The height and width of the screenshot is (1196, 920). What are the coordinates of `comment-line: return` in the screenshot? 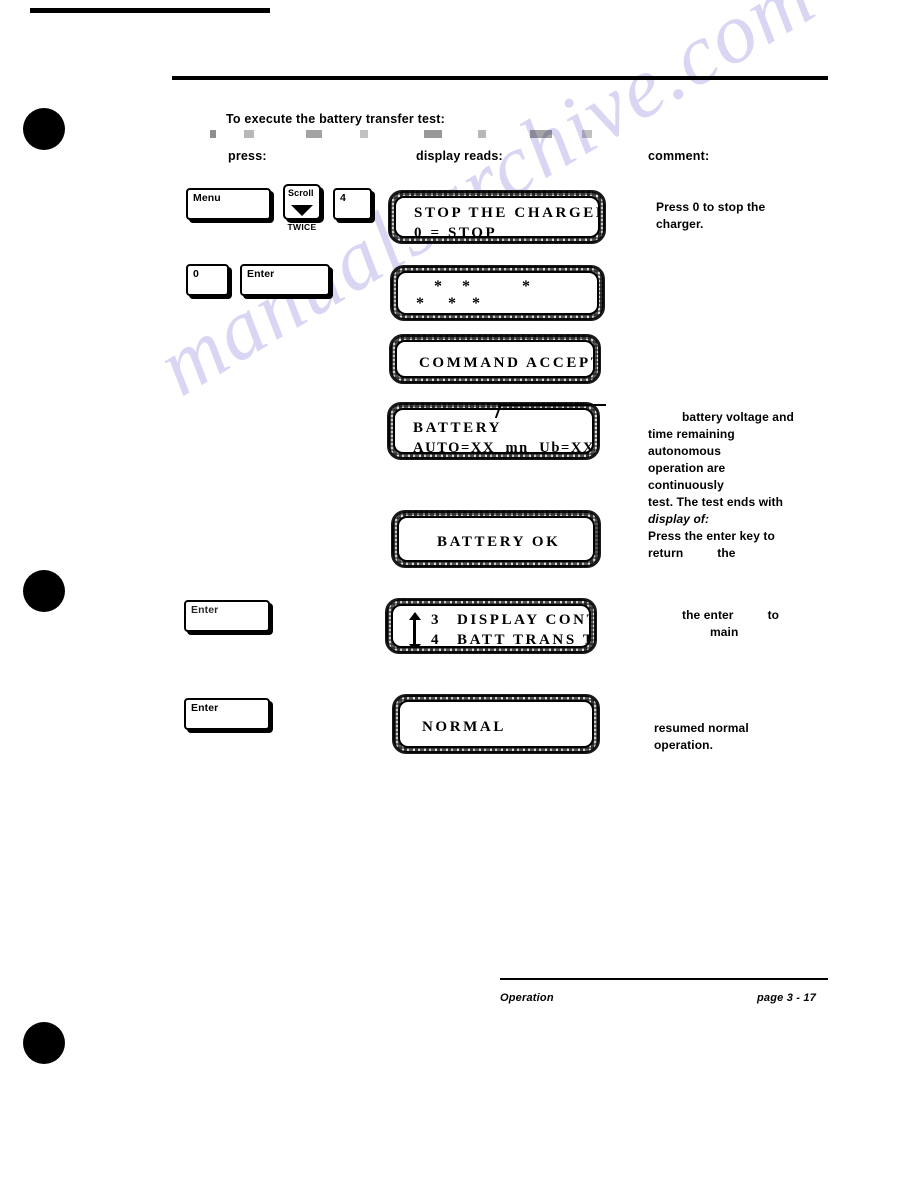 It's located at (666, 553).